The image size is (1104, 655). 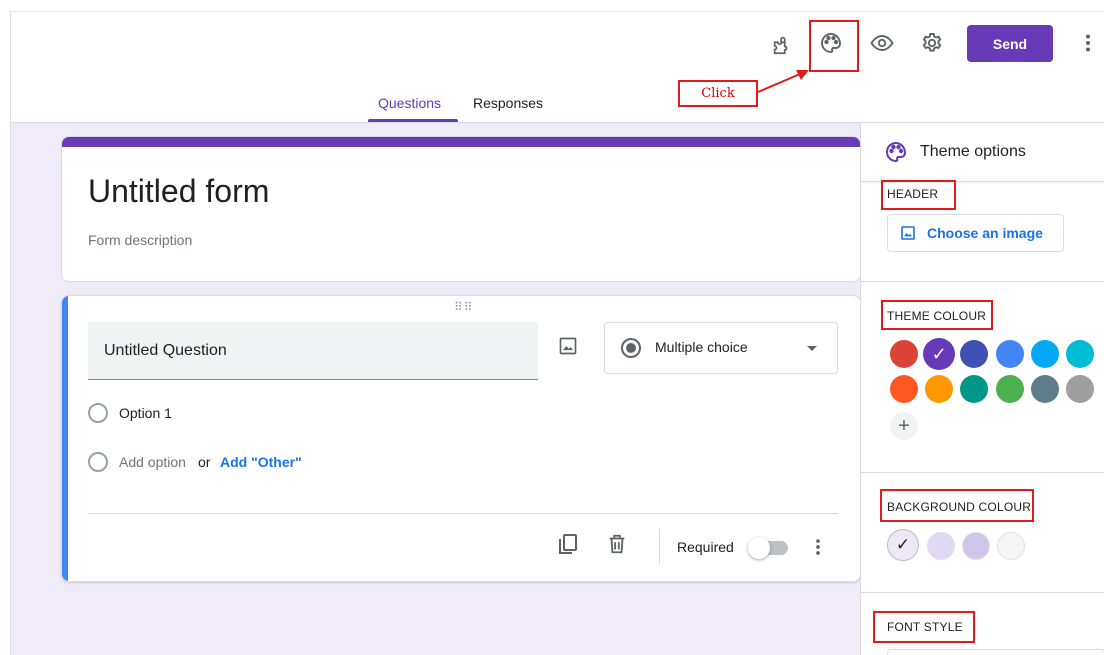 What do you see at coordinates (659, 547) in the screenshot?
I see `footer-vertical-divider` at bounding box center [659, 547].